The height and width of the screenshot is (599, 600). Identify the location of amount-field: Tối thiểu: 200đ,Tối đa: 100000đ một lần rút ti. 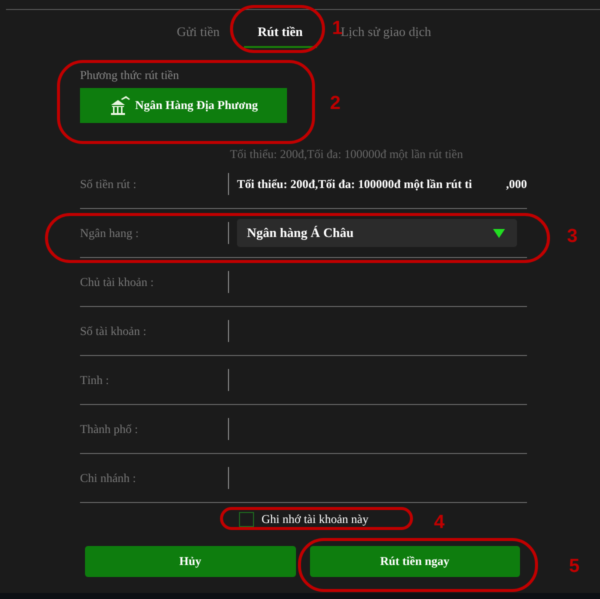
(369, 184).